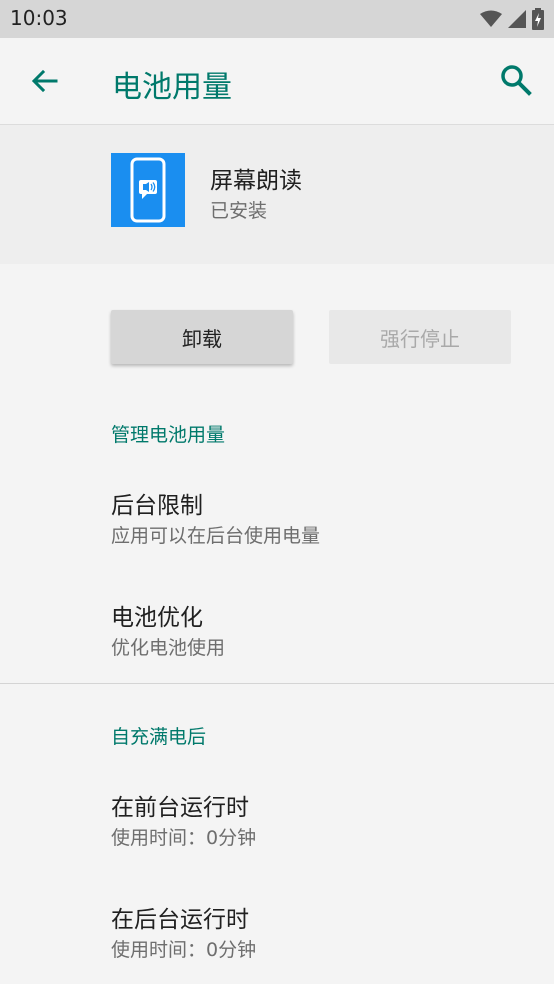 The height and width of the screenshot is (984, 554). Describe the element at coordinates (516, 80) in the screenshot. I see `search-icon` at that location.